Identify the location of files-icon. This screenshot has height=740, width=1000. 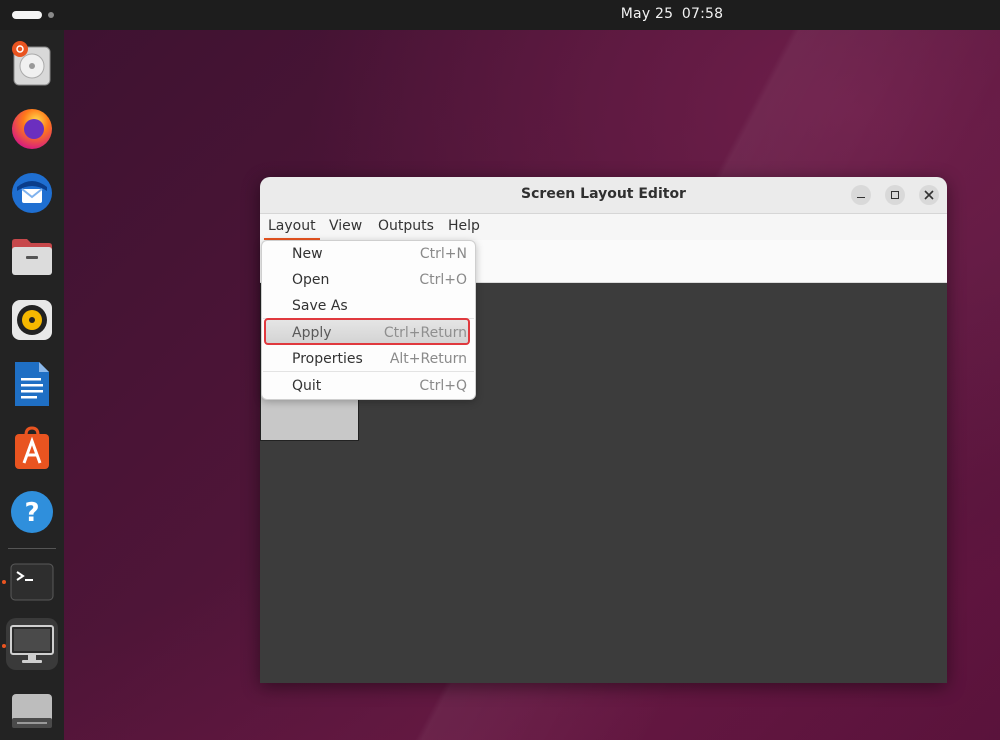
(32, 257).